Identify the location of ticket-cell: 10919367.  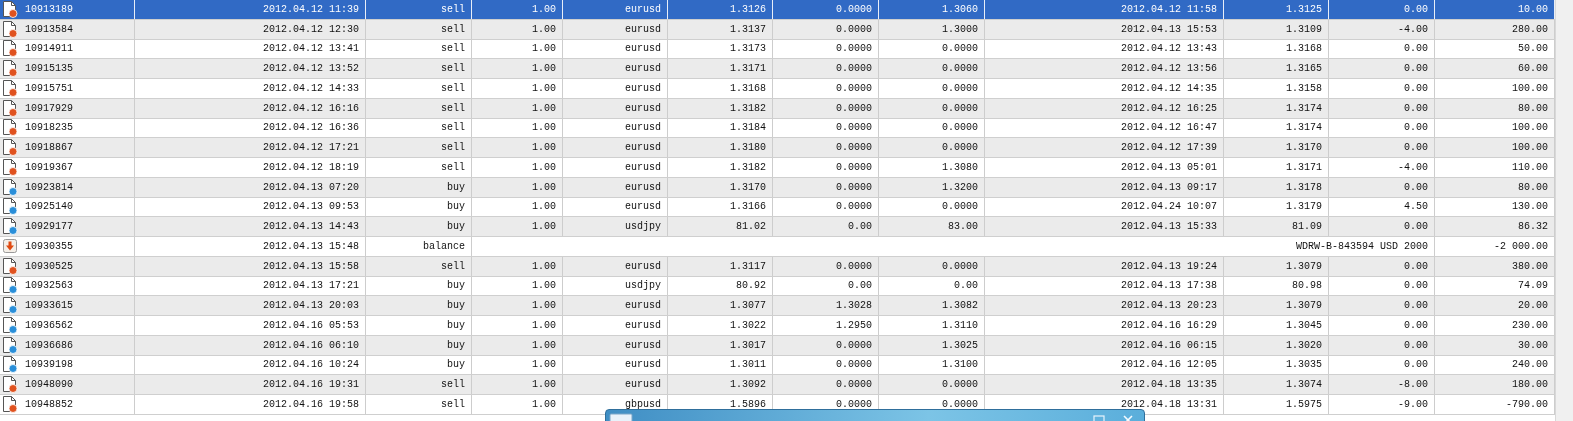
(49, 167).